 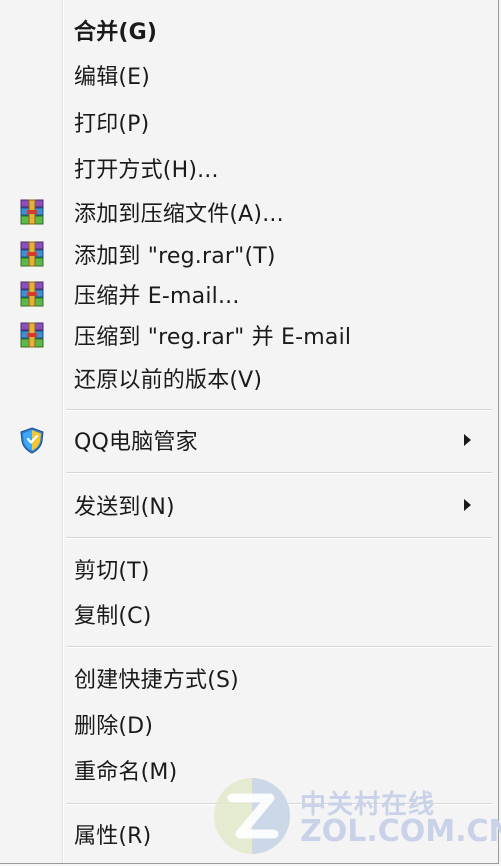 I want to click on qq-guard-shield-icon, so click(x=32, y=440).